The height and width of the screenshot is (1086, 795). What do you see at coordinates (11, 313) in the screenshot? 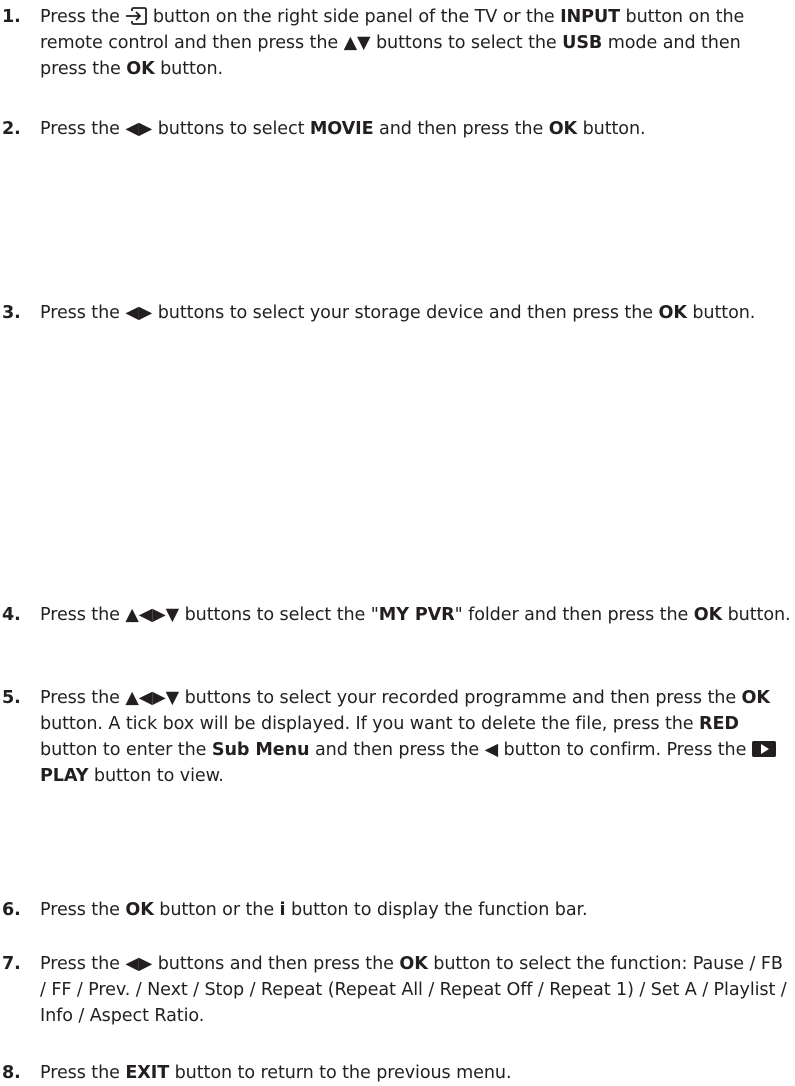
I see `step-number: 3.` at bounding box center [11, 313].